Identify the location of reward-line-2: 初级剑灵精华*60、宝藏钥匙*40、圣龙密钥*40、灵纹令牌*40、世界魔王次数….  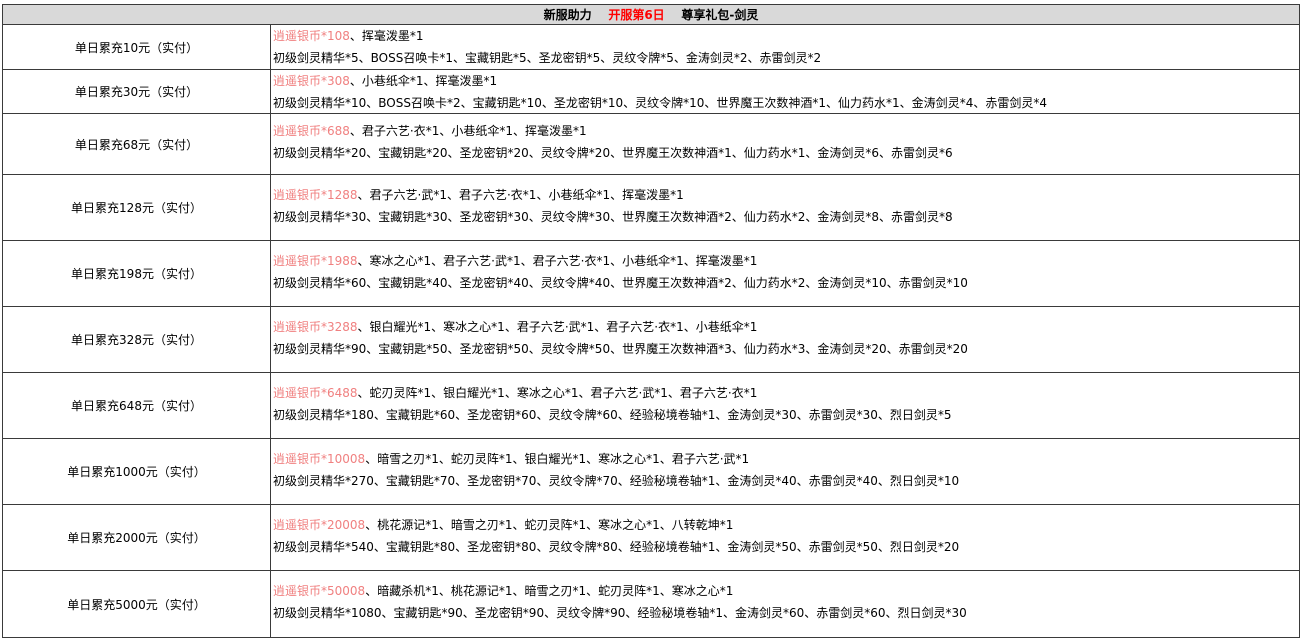
(620, 283).